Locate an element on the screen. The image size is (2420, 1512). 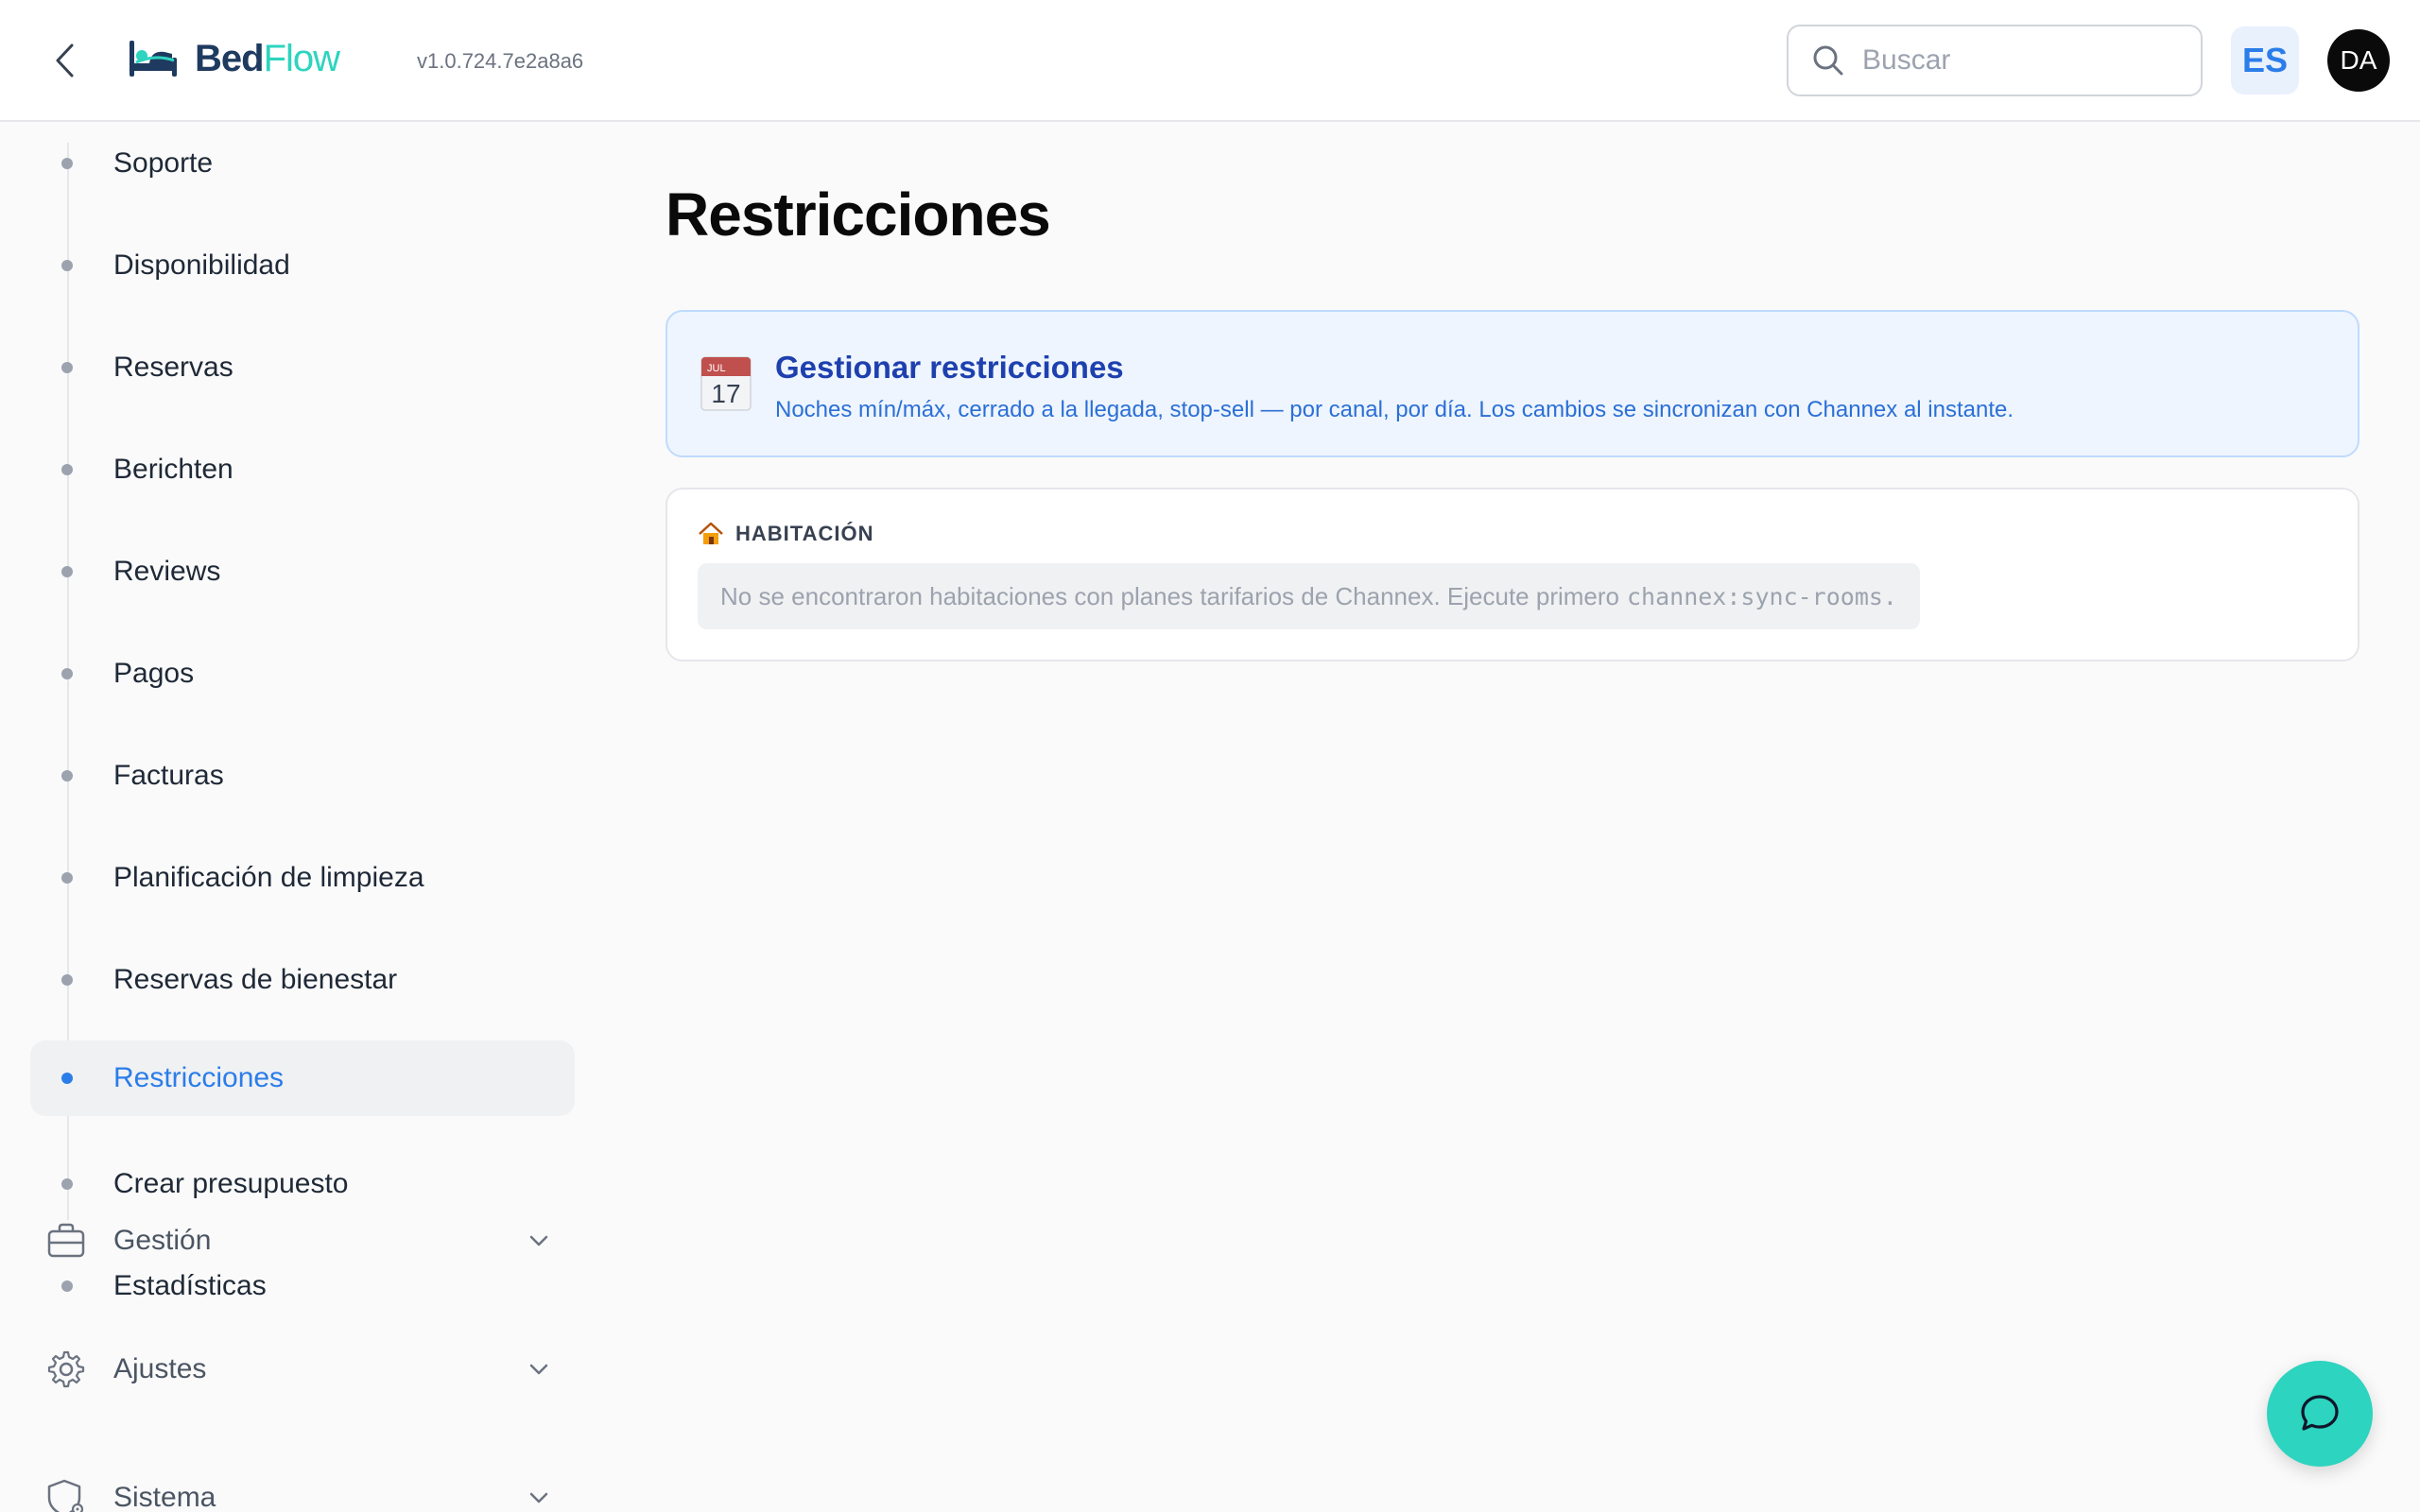
info-card-title: Gestionar restricciones is located at coordinates (949, 367).